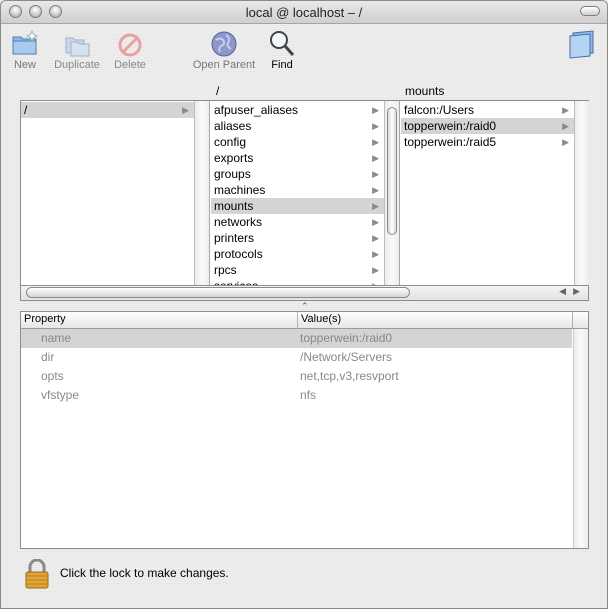  I want to click on duplicate-button-label: Duplicate, so click(77, 65).